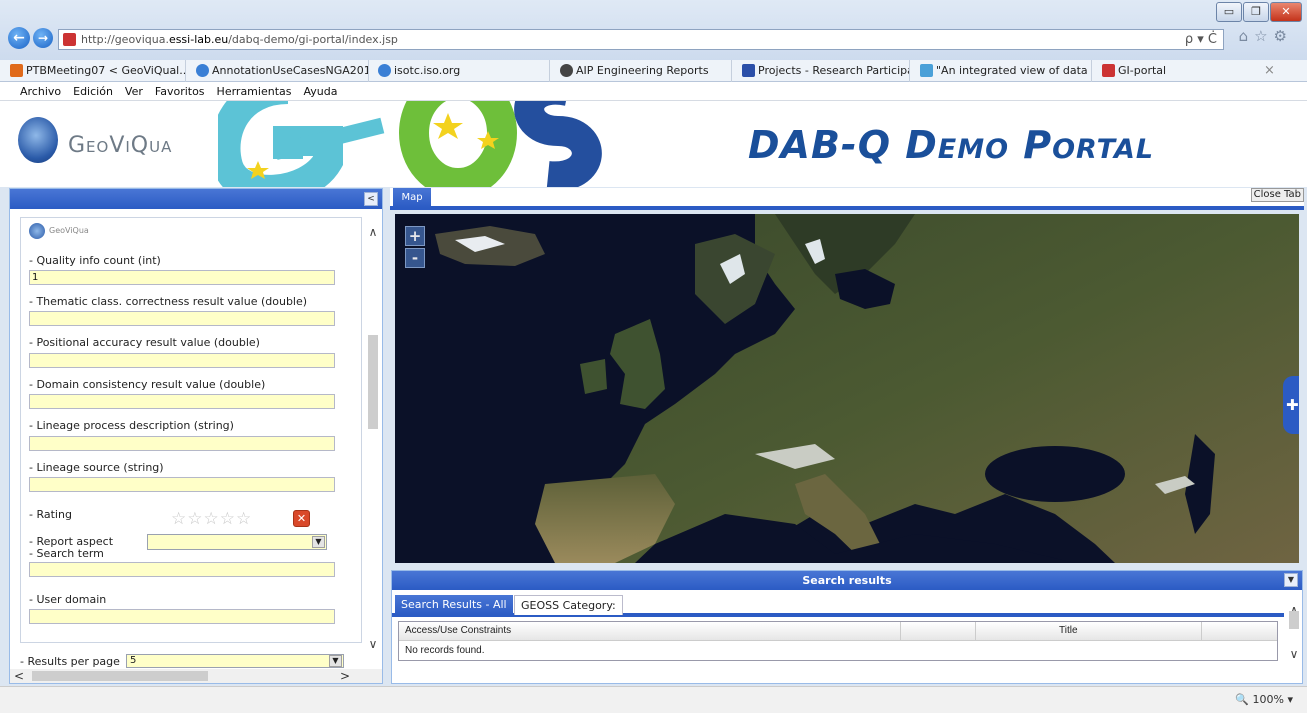 Image resolution: width=1307 pixels, height=713 pixels. Describe the element at coordinates (1263, 36) in the screenshot. I see `favorites-star-icon: ☆` at that location.